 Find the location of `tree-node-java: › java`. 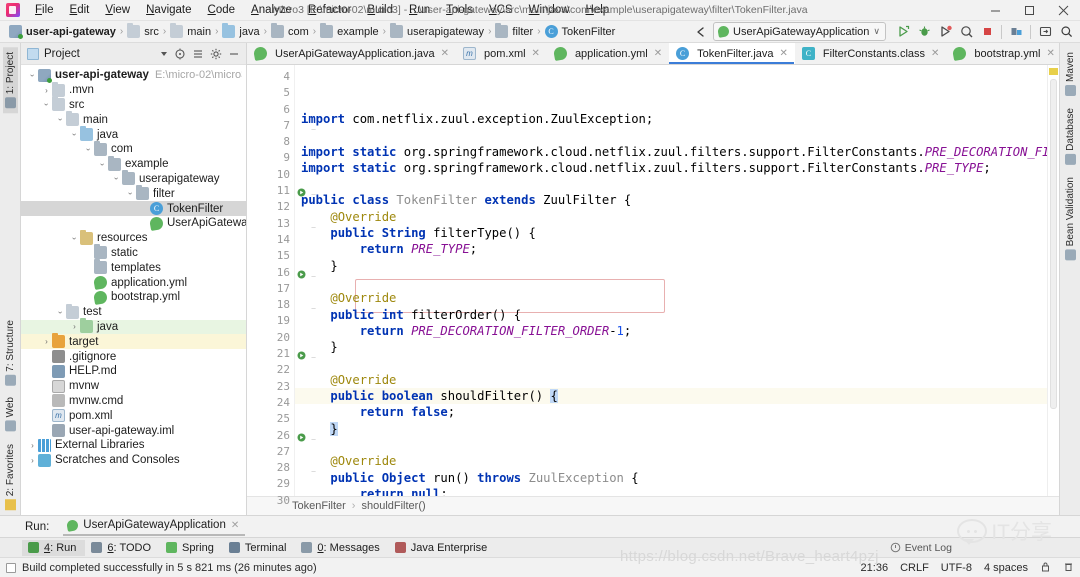

tree-node-java: › java is located at coordinates (133, 134).